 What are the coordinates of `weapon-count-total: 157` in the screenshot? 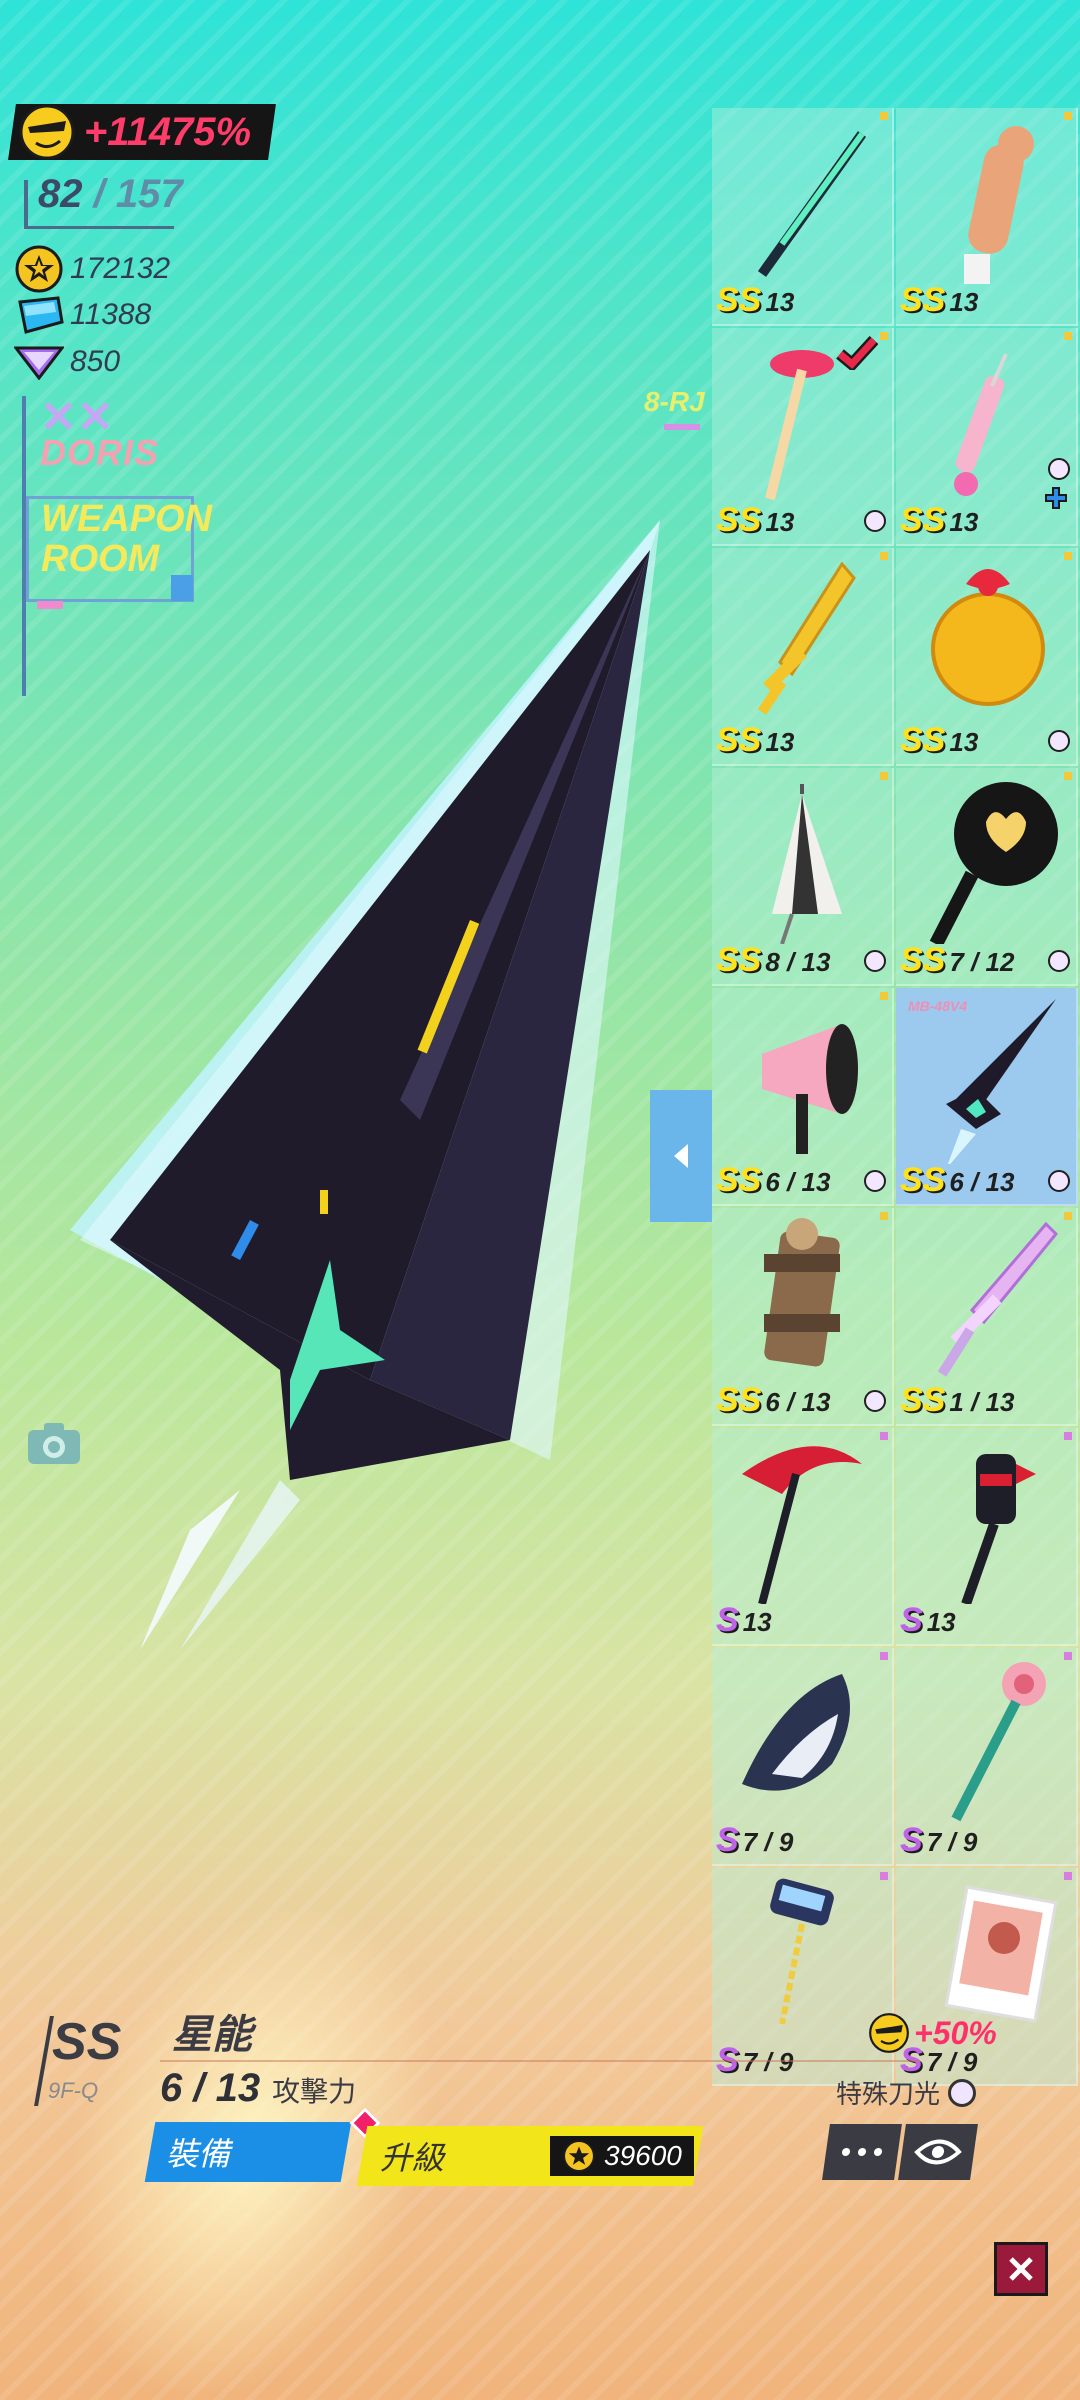 It's located at (149, 194).